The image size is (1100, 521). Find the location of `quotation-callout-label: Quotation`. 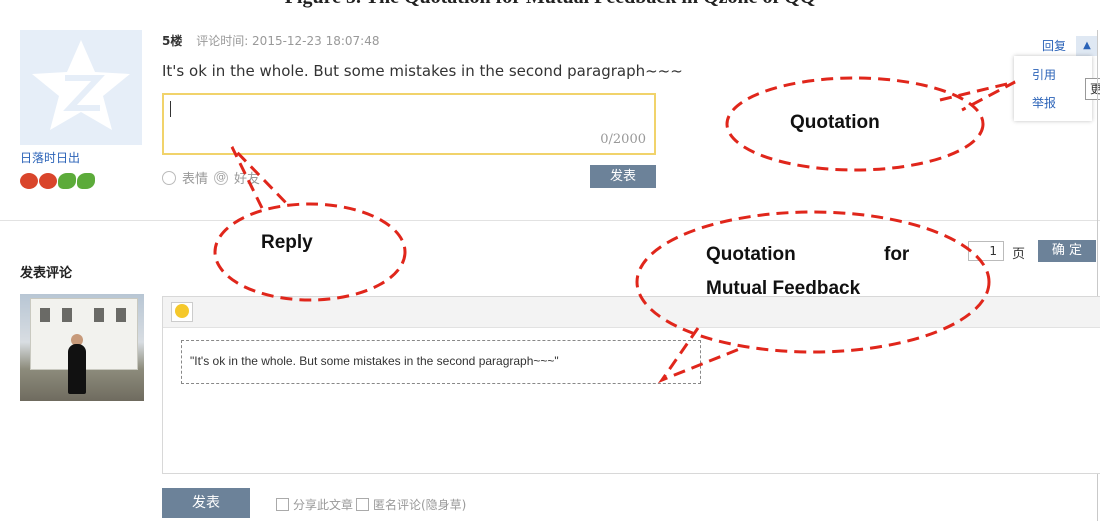

quotation-callout-label: Quotation is located at coordinates (835, 122).